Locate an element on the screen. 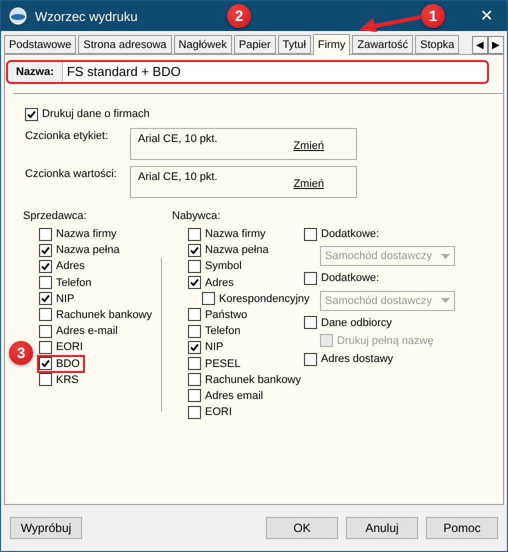 This screenshot has height=552, width=508. font-label: Czcionka etykiet: is located at coordinates (67, 136).